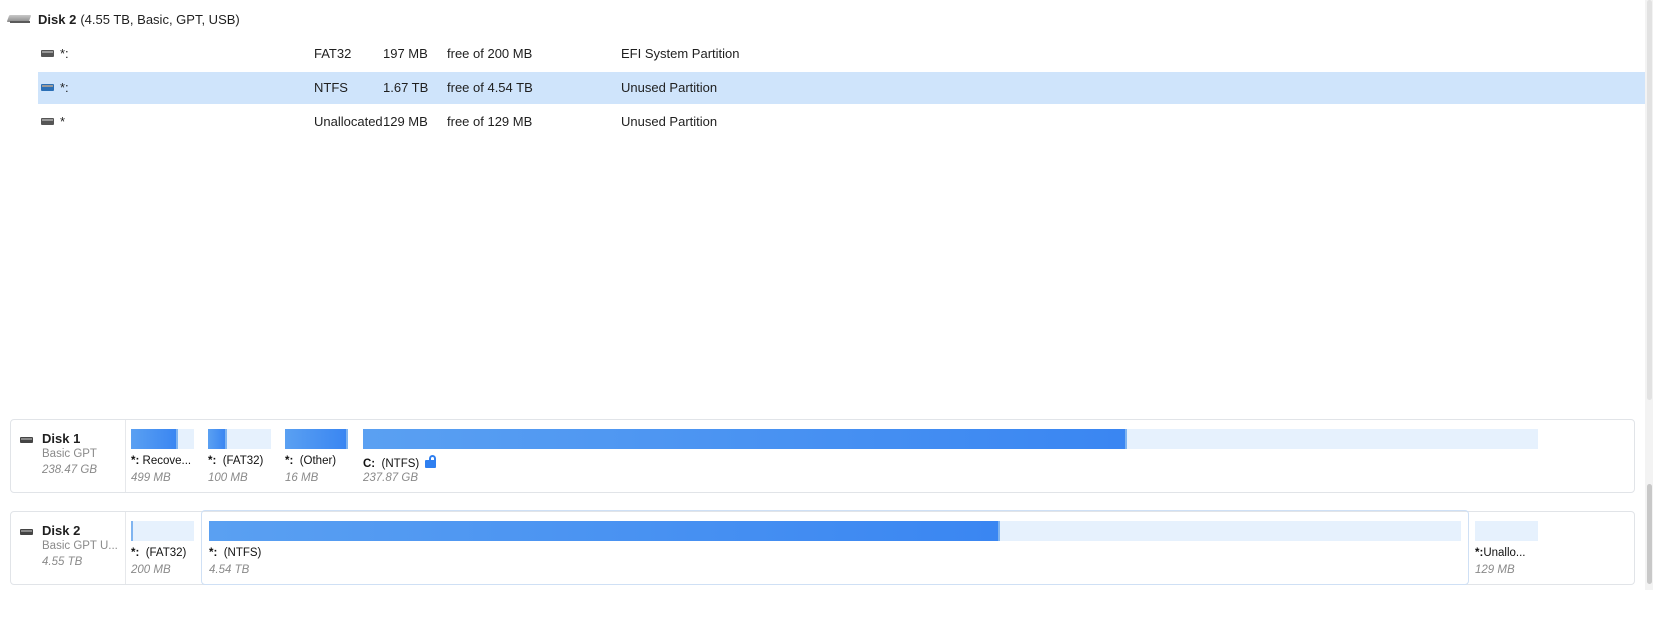 This screenshot has width=1665, height=626. Describe the element at coordinates (61, 530) in the screenshot. I see `disk-name: Disk 2` at that location.